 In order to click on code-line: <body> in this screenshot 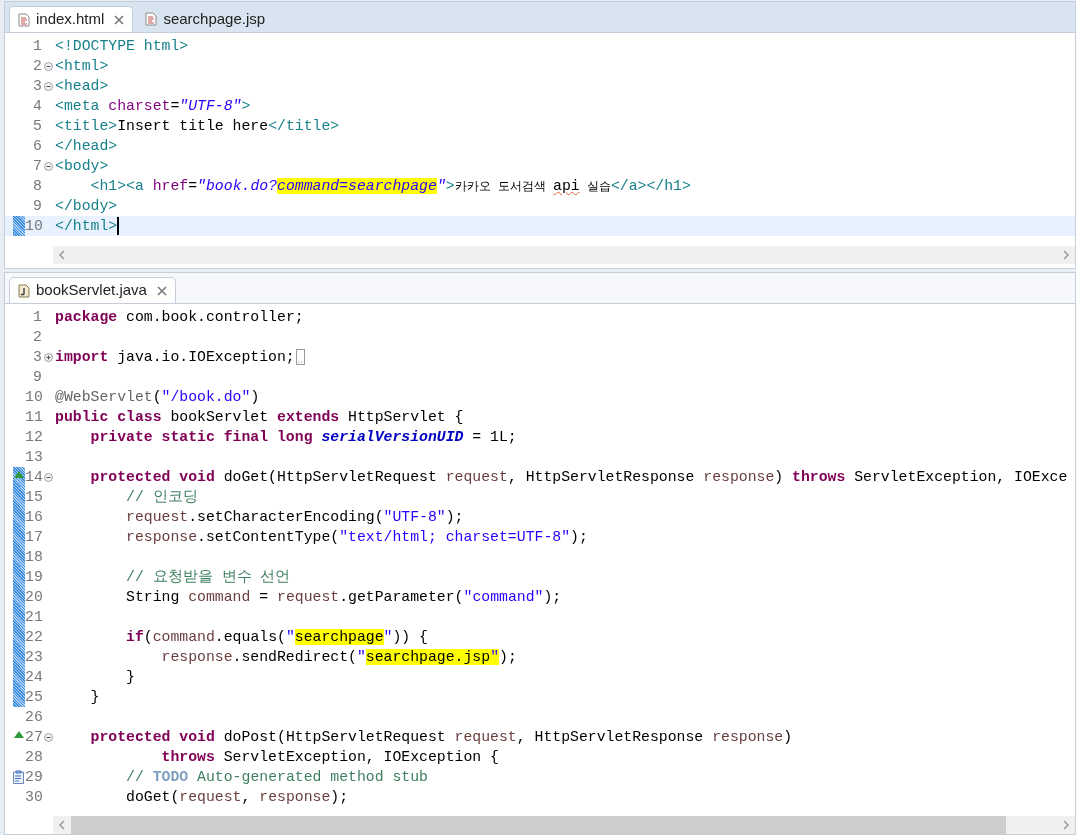, I will do `click(82, 166)`.